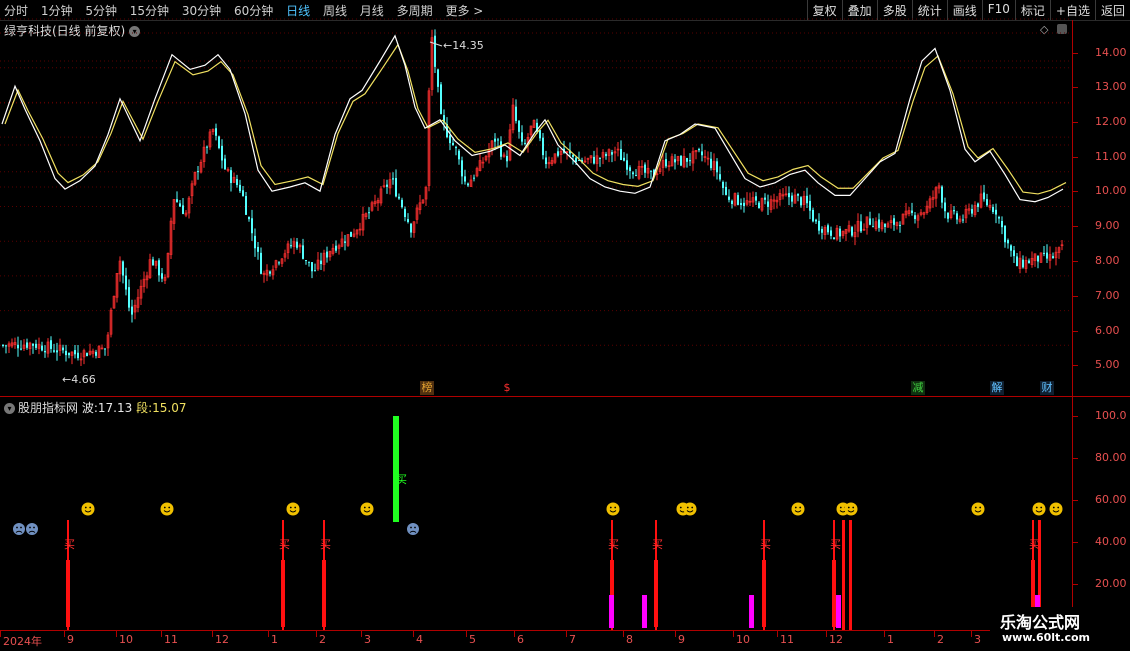 The height and width of the screenshot is (651, 1130). Describe the element at coordinates (850, 575) in the screenshot. I see `buy-signal-line` at that location.